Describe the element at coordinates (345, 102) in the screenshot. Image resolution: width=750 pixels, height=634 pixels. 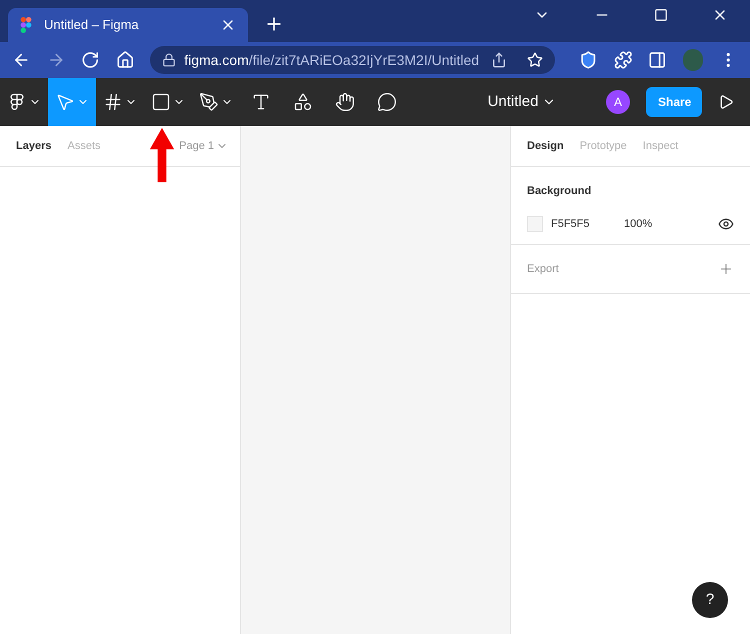
I see `hand-icon` at that location.